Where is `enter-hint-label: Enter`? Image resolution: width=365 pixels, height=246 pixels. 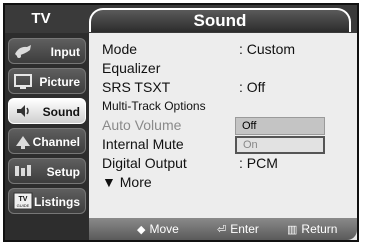
enter-hint-label: Enter is located at coordinates (244, 229).